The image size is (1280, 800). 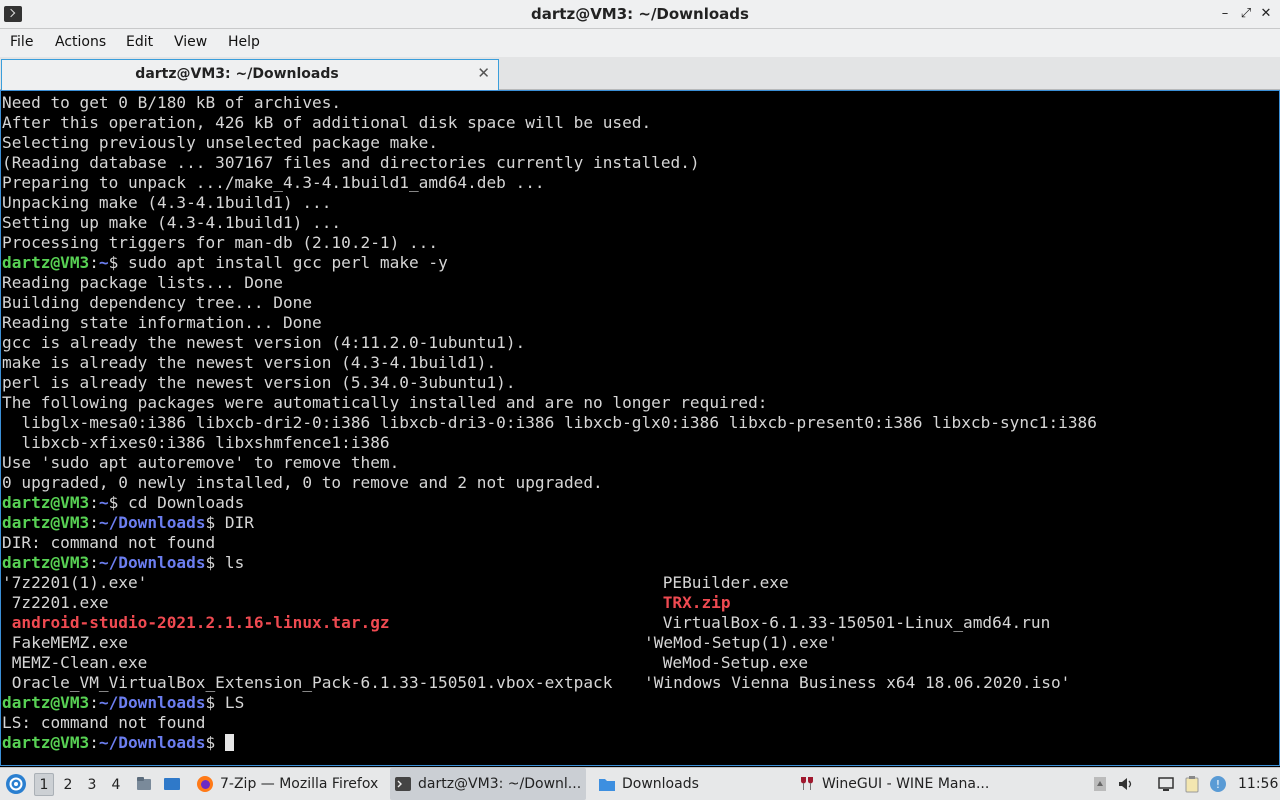 What do you see at coordinates (234, 562) in the screenshot?
I see `command-text: ls` at bounding box center [234, 562].